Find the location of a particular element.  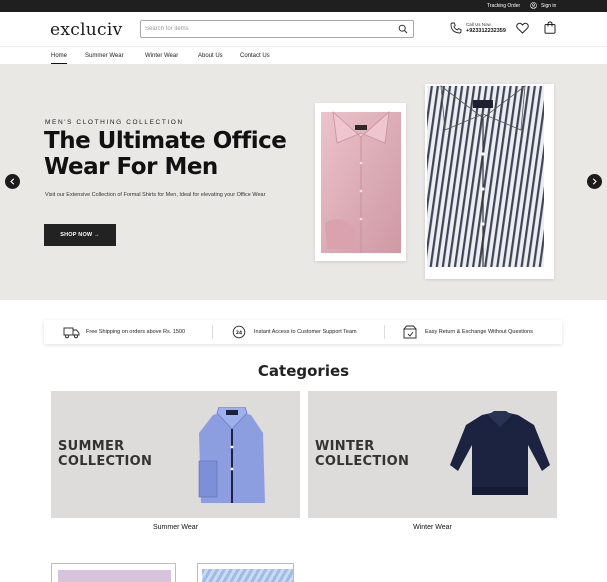

arrow-right-icon: → is located at coordinates (97, 234).